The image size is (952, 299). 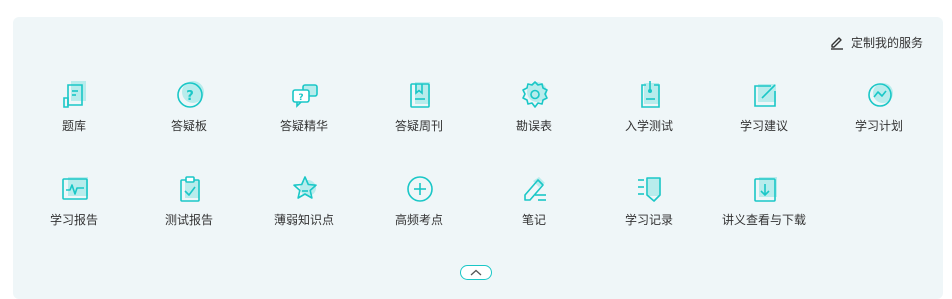 What do you see at coordinates (836, 43) in the screenshot?
I see `pencil-icon` at bounding box center [836, 43].